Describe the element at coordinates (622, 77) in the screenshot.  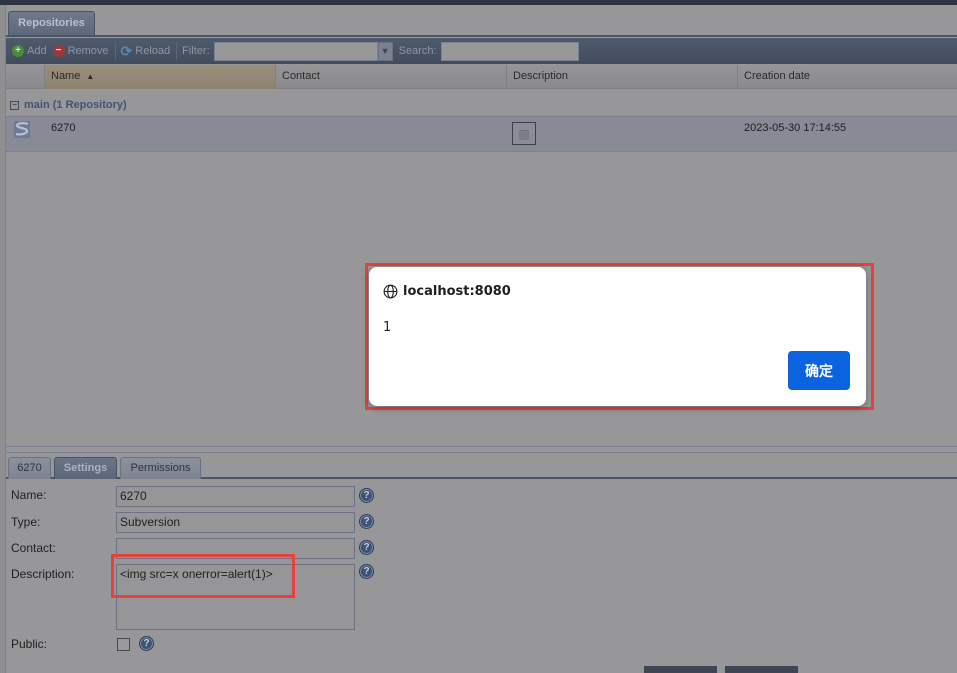
I see `header-description: Description` at that location.